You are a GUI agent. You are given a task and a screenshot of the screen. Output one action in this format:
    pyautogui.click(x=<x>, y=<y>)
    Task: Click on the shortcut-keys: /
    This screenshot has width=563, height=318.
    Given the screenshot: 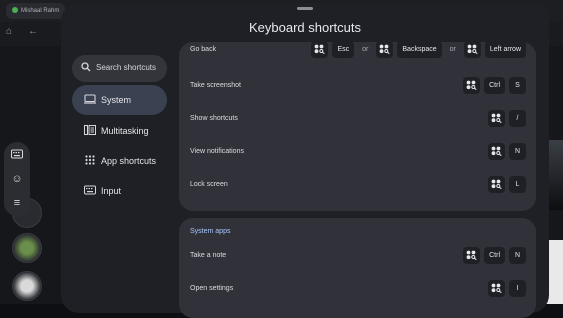 What is the action you would take?
    pyautogui.click(x=507, y=118)
    